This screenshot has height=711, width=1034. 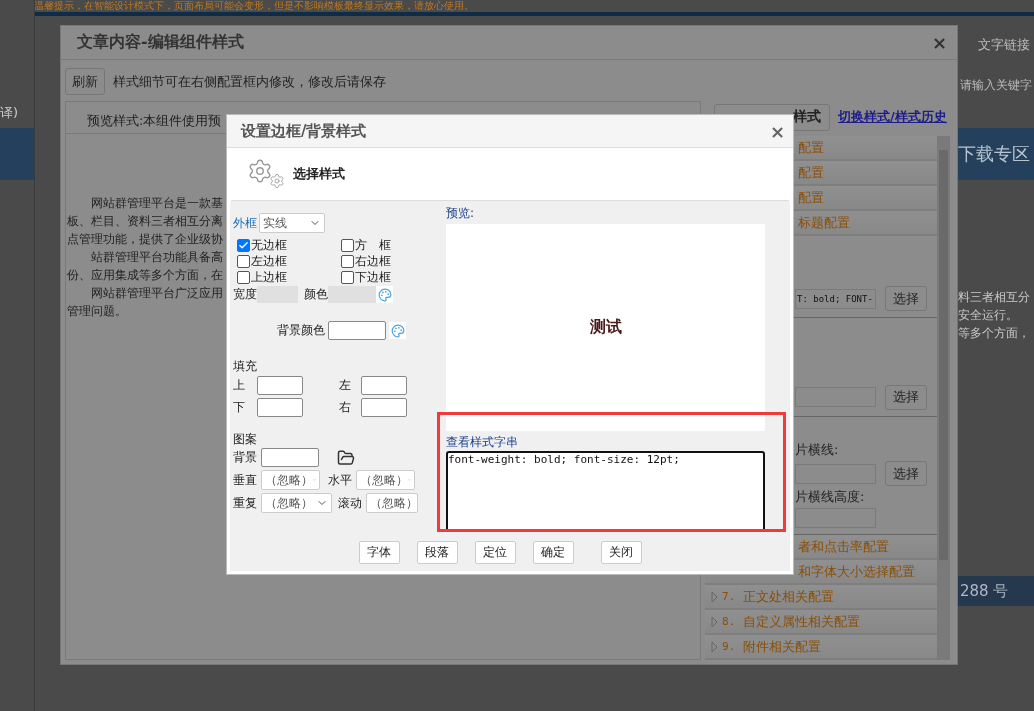 I want to click on section-heading: 选择样式, so click(x=319, y=174).